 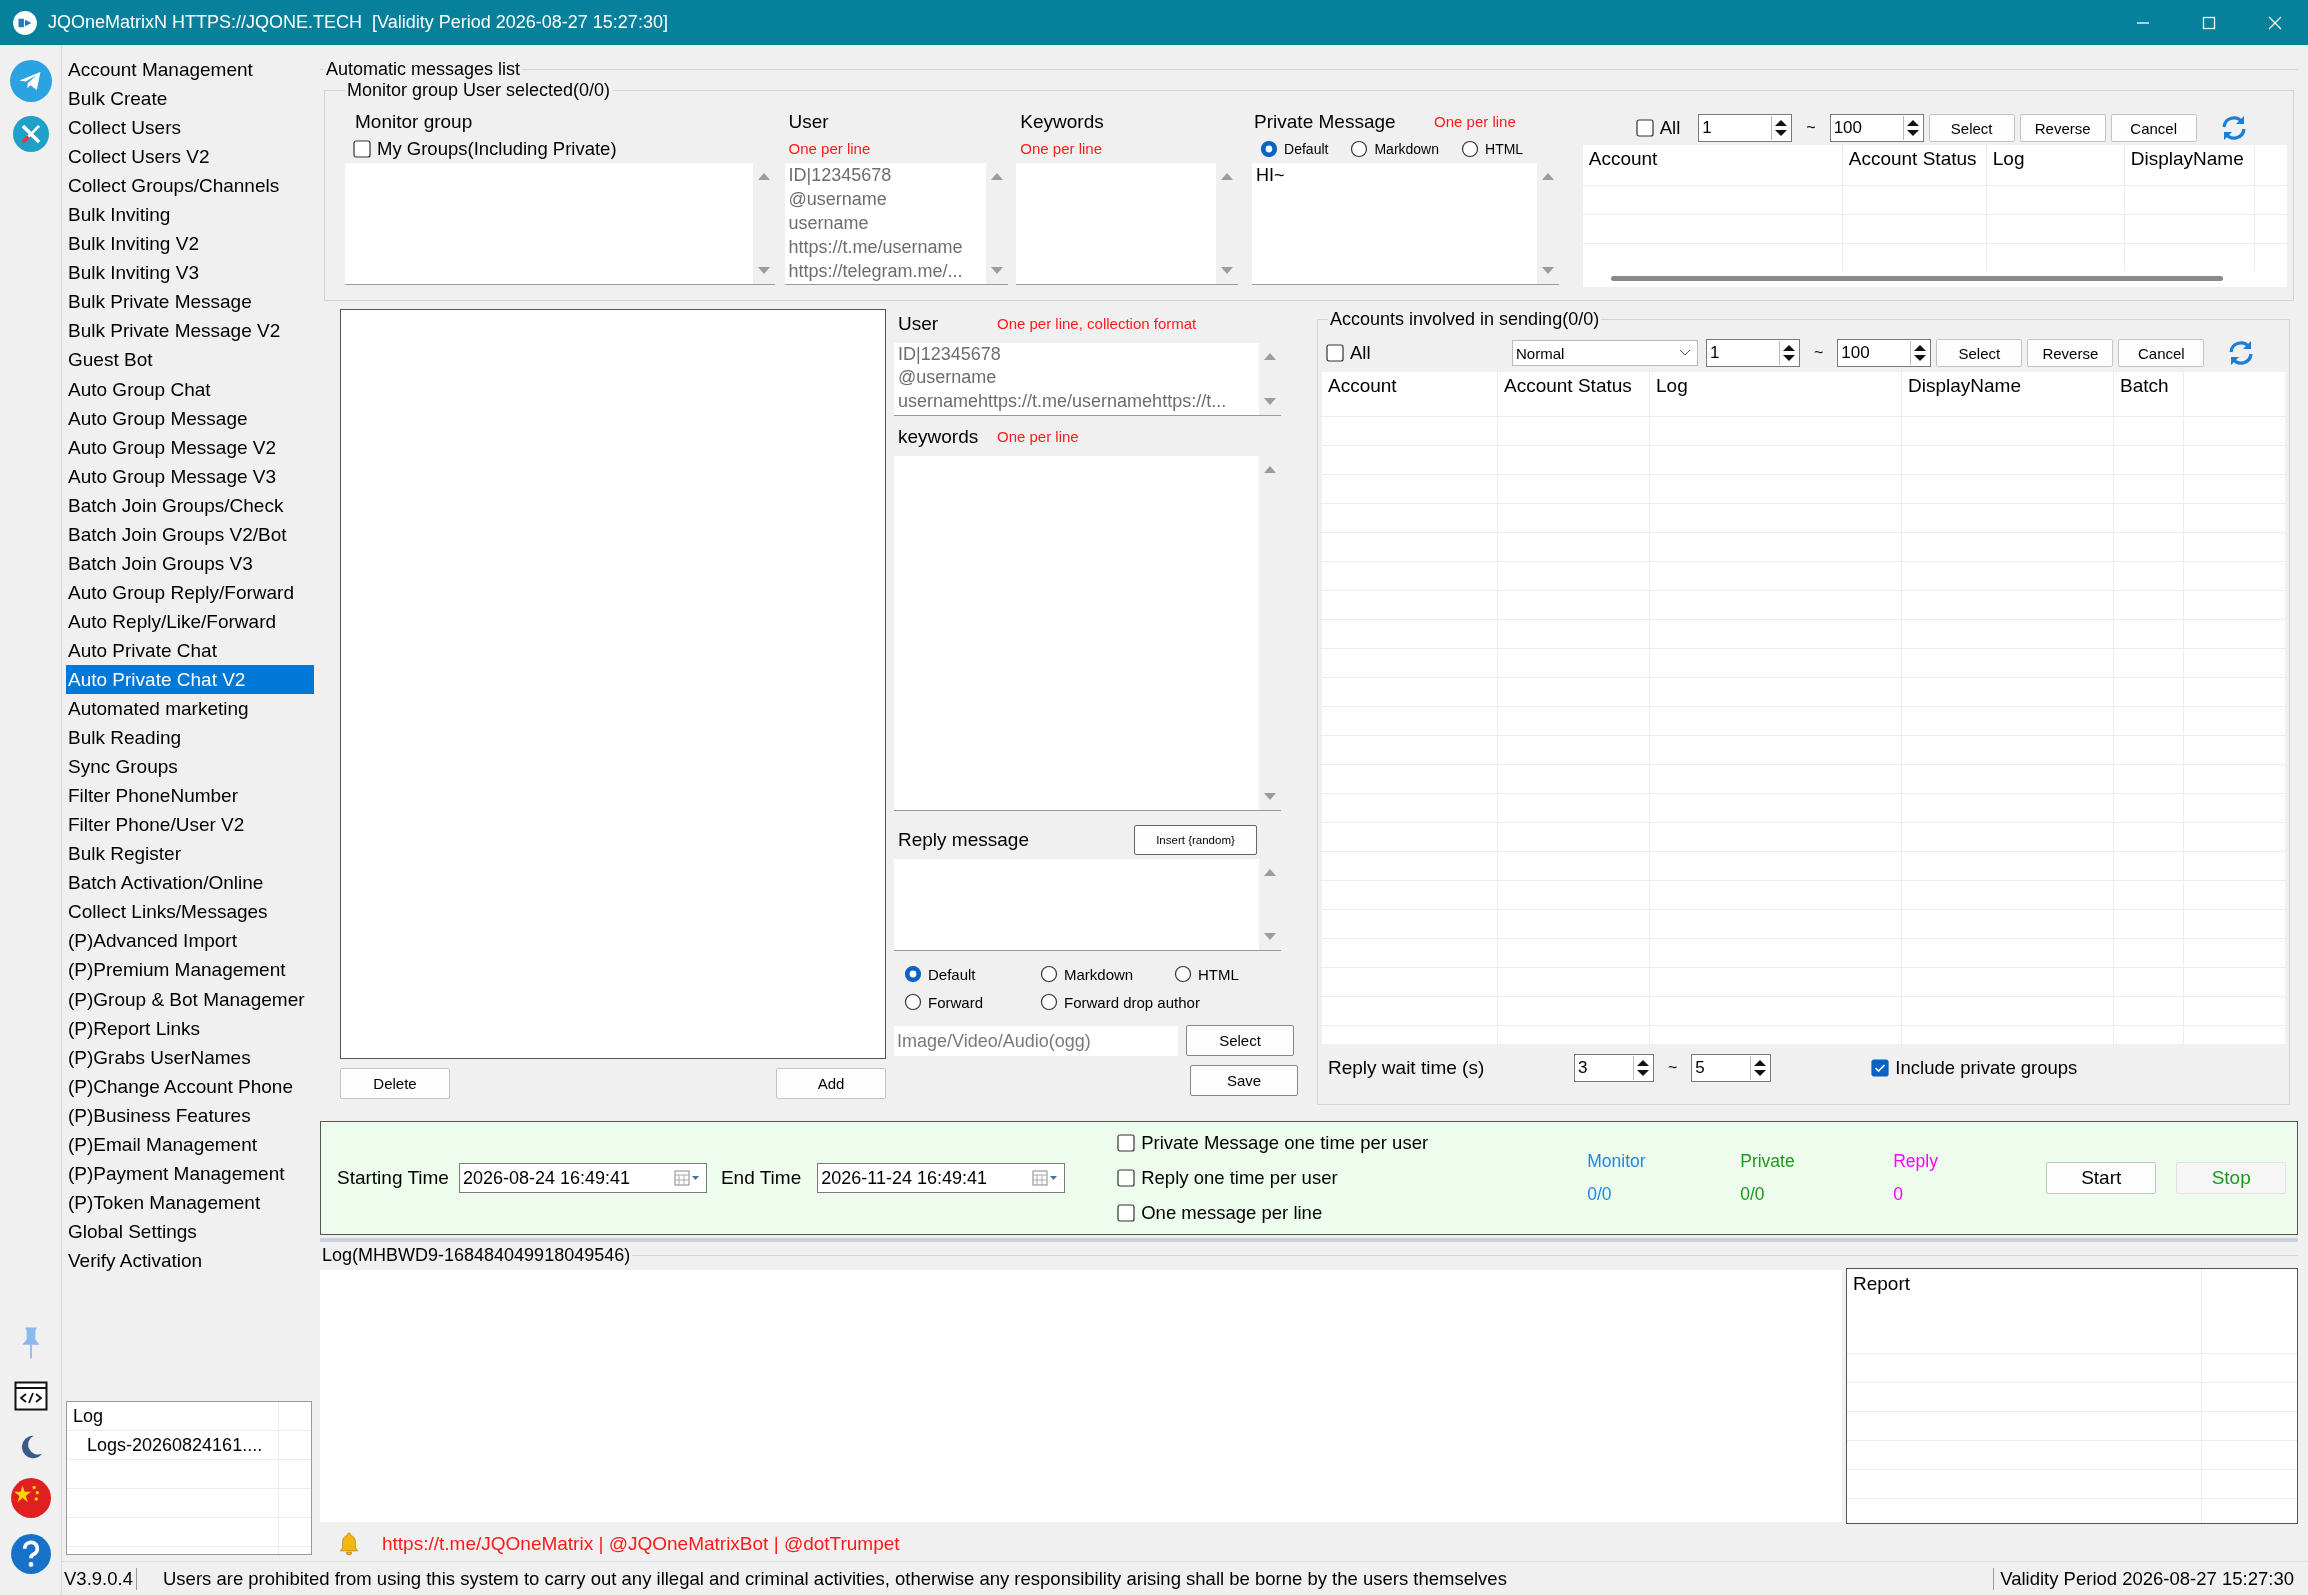 What do you see at coordinates (190, 1144) in the screenshot?
I see `sidebar-item: (P)Email Management` at bounding box center [190, 1144].